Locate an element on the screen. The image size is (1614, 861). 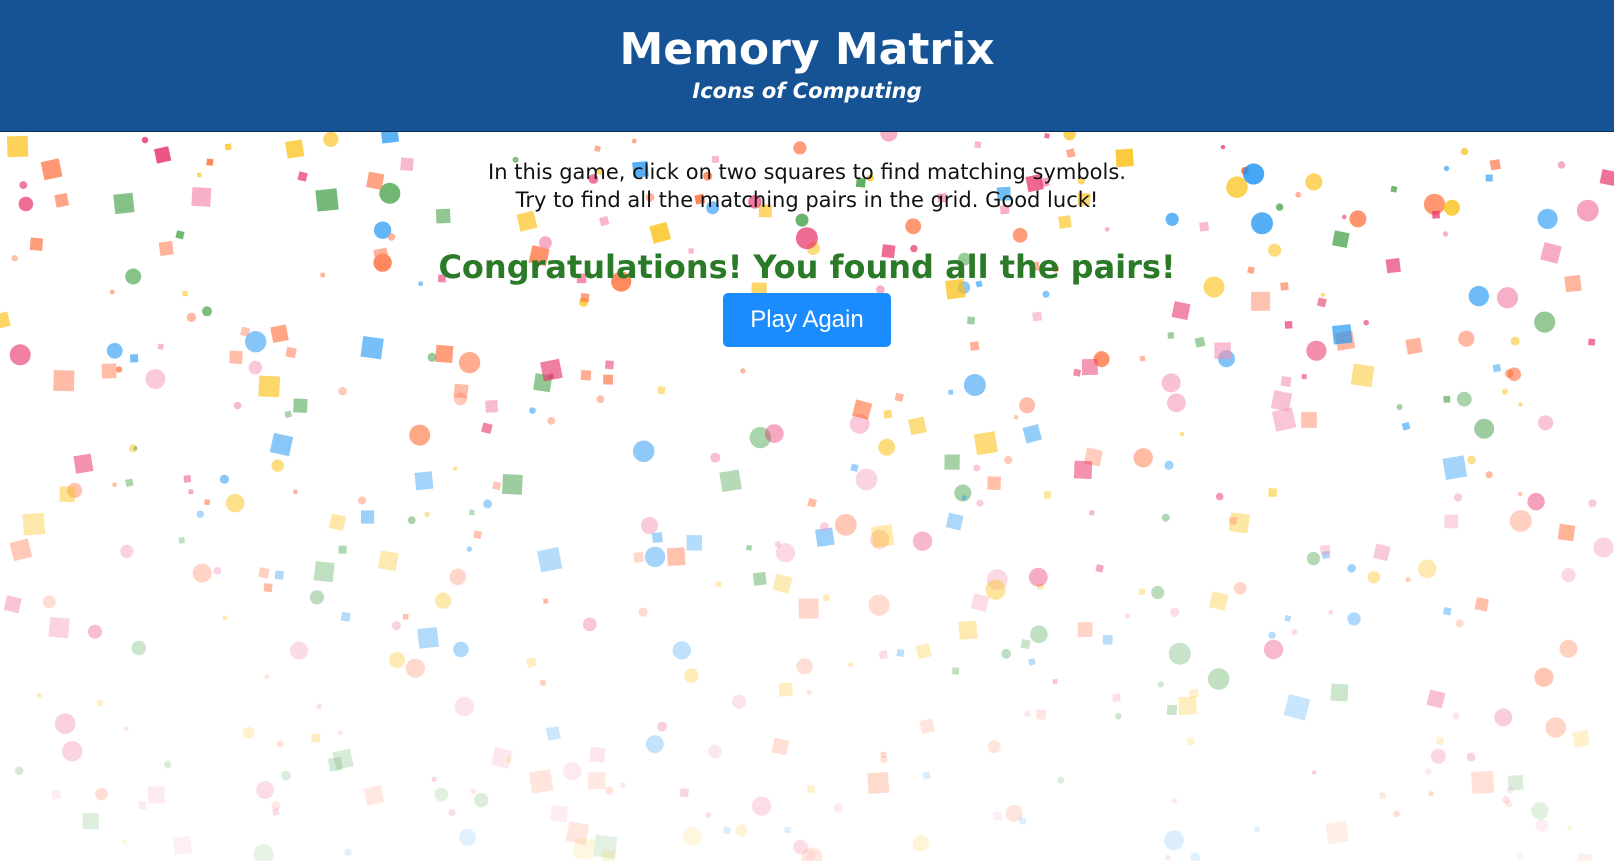
game-subtitle: Icons of Computing is located at coordinates (807, 91).